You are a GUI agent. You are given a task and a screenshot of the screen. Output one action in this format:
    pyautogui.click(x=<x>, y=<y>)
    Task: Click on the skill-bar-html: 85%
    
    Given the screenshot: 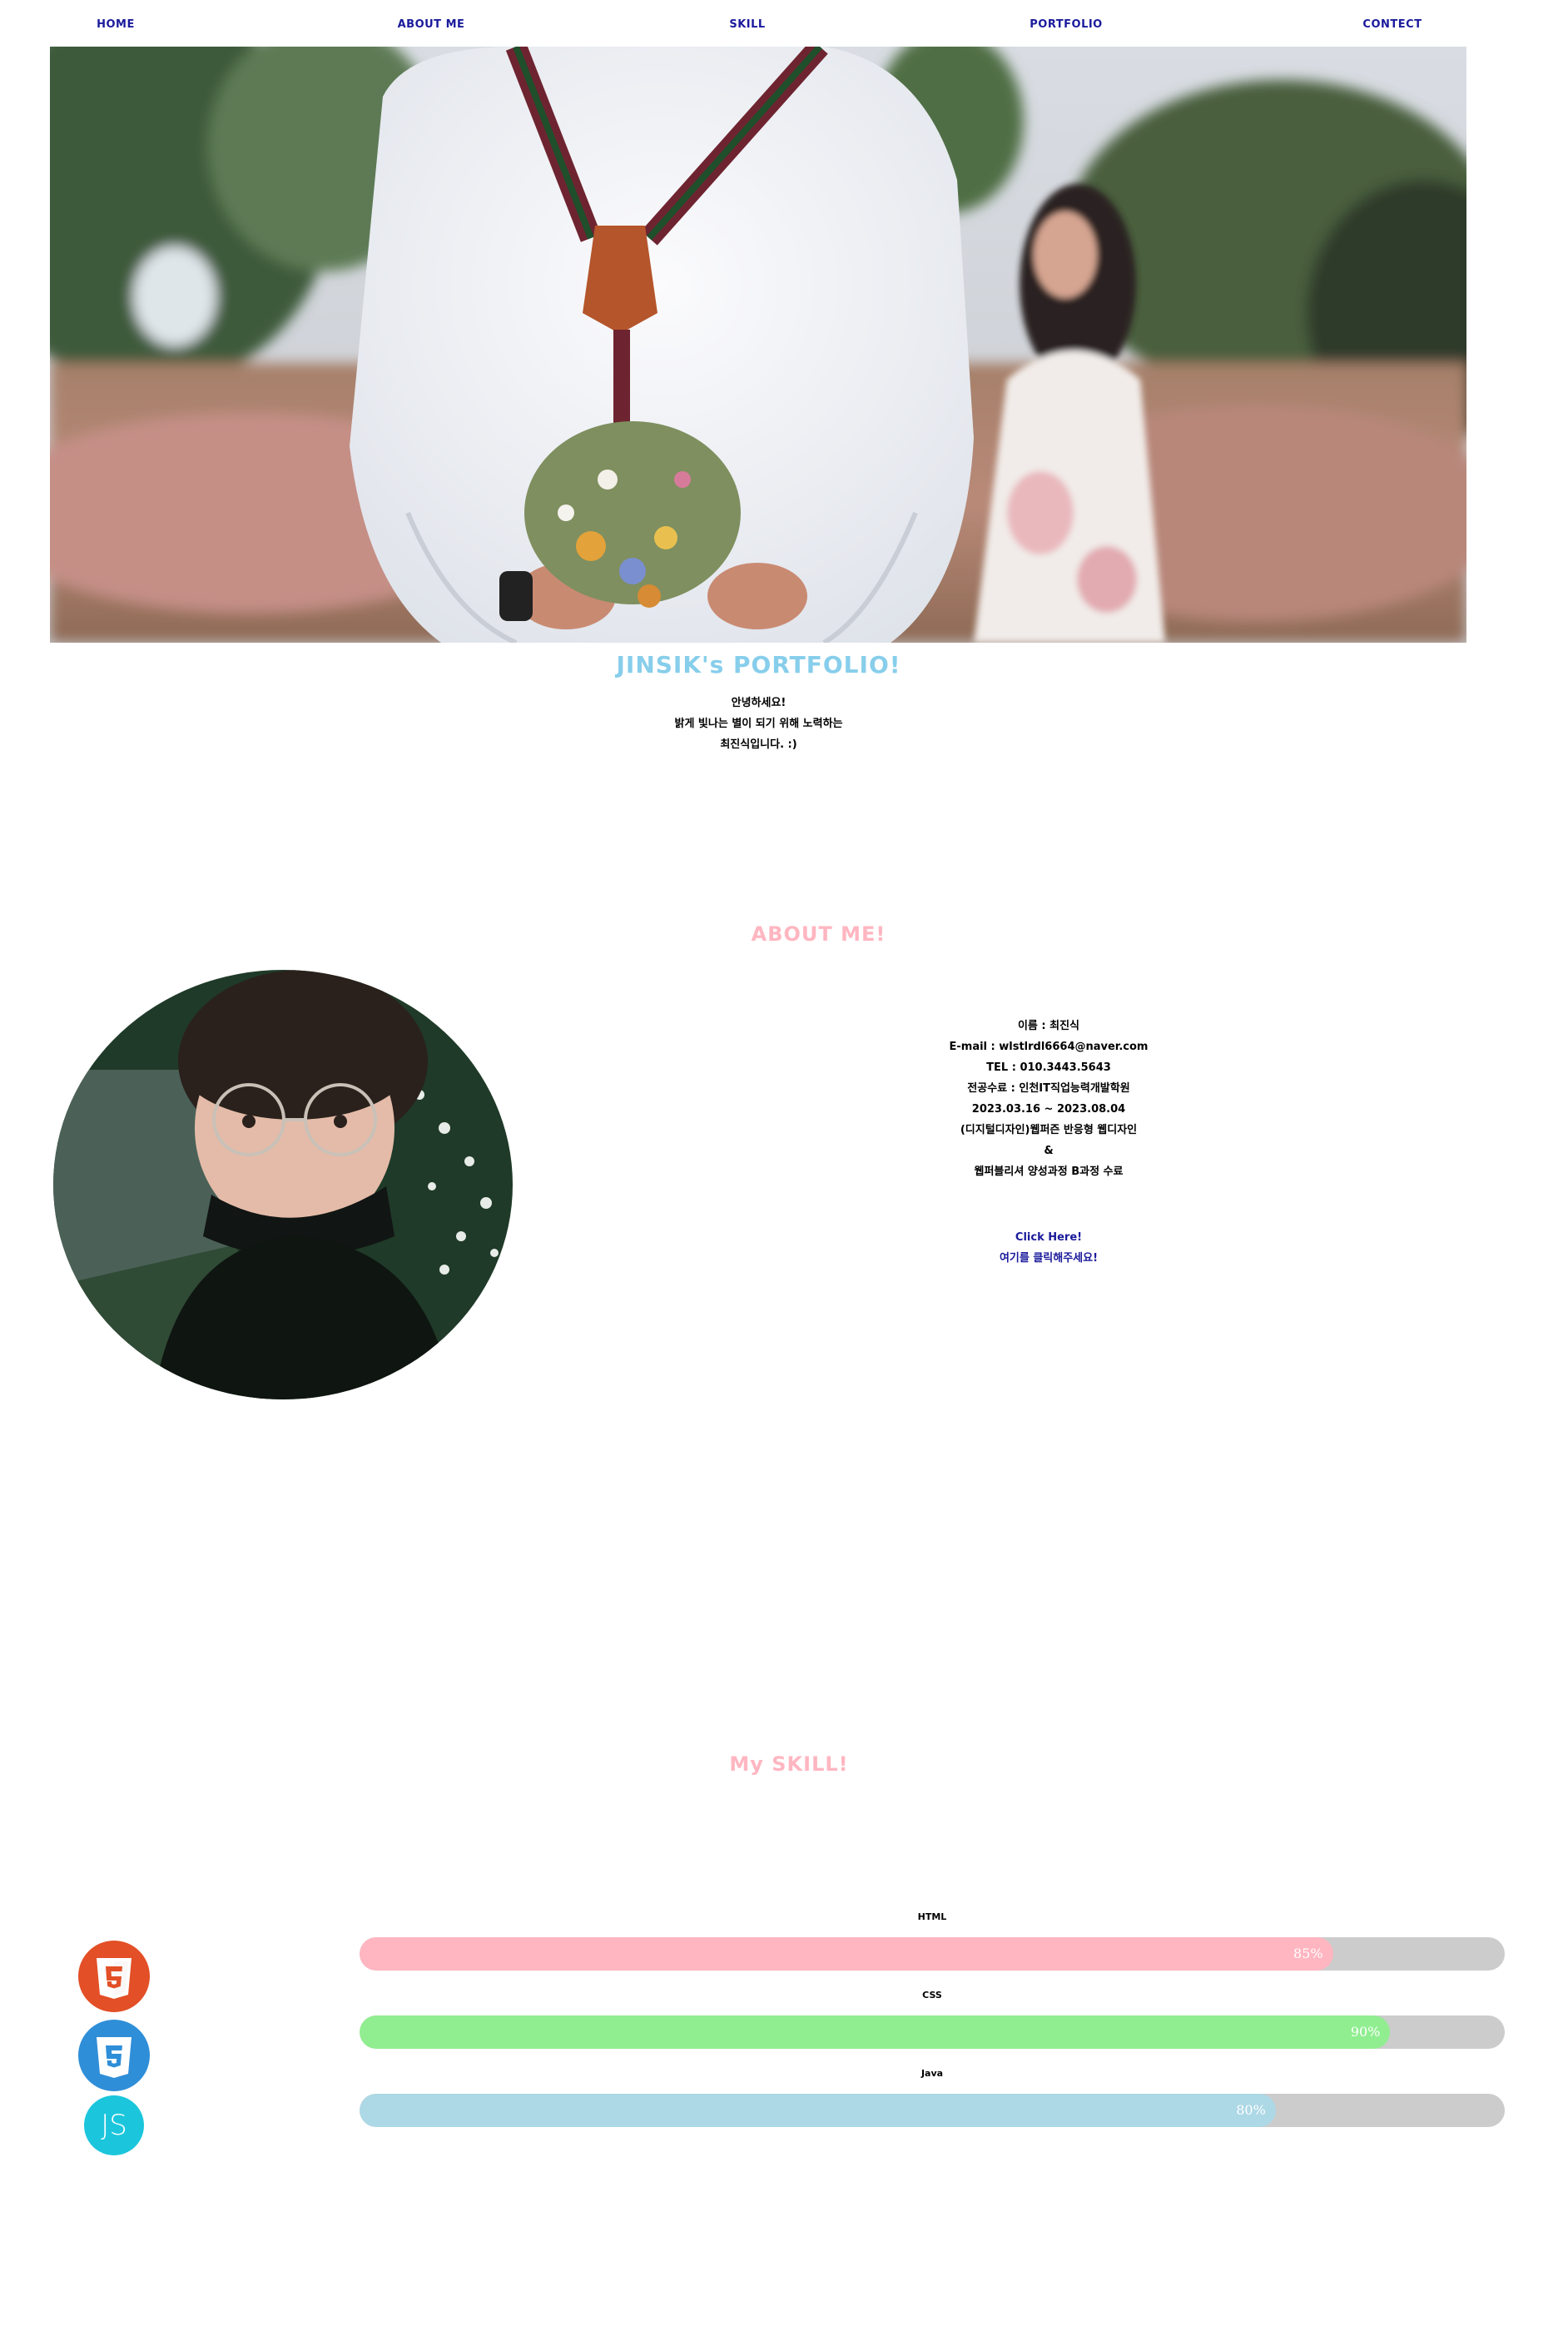 What is the action you would take?
    pyautogui.click(x=932, y=1954)
    